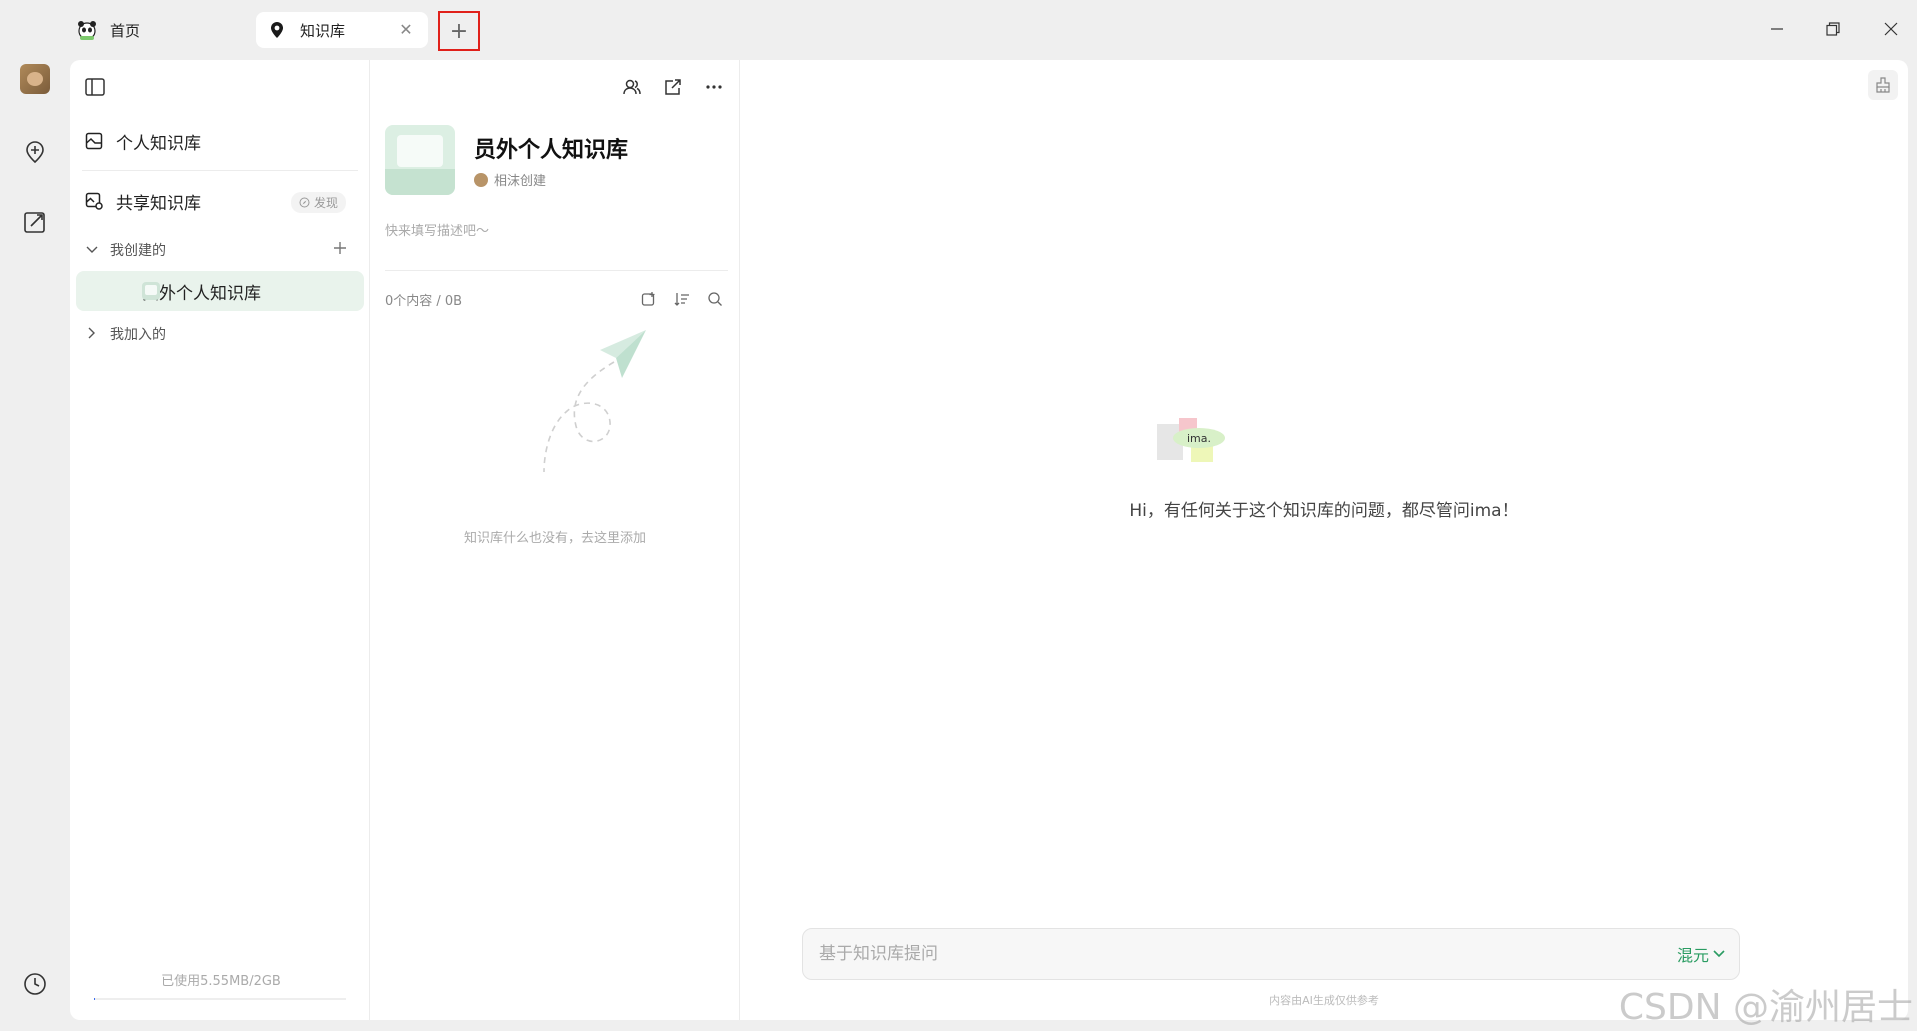 The height and width of the screenshot is (1031, 1917). What do you see at coordinates (35, 984) in the screenshot?
I see `history-clock-icon` at bounding box center [35, 984].